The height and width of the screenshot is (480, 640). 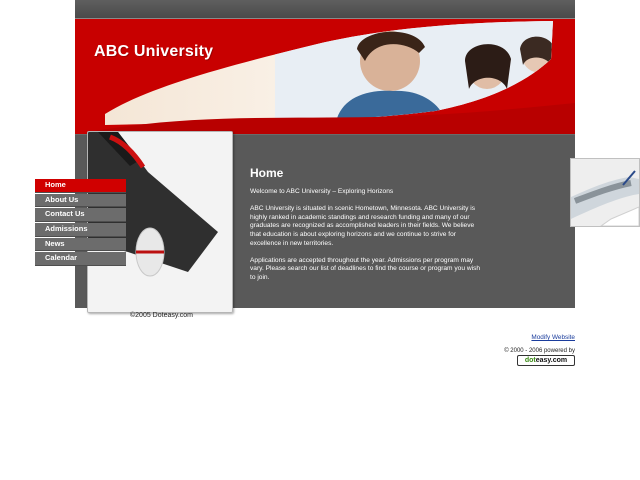 What do you see at coordinates (530, 360) in the screenshot?
I see `doteasy-logo-prefix: dot` at bounding box center [530, 360].